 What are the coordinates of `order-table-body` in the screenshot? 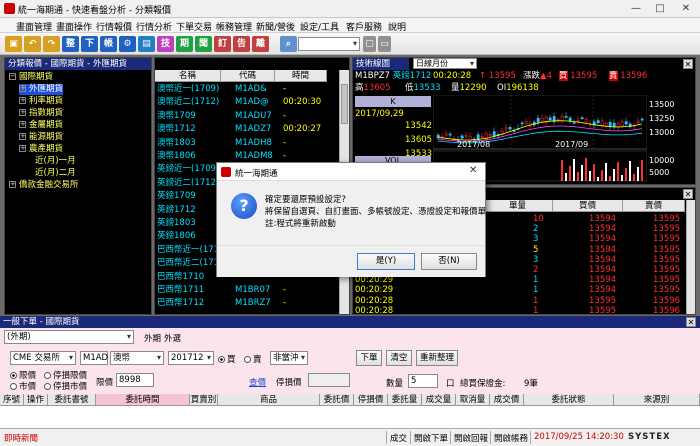 It's located at (350, 417).